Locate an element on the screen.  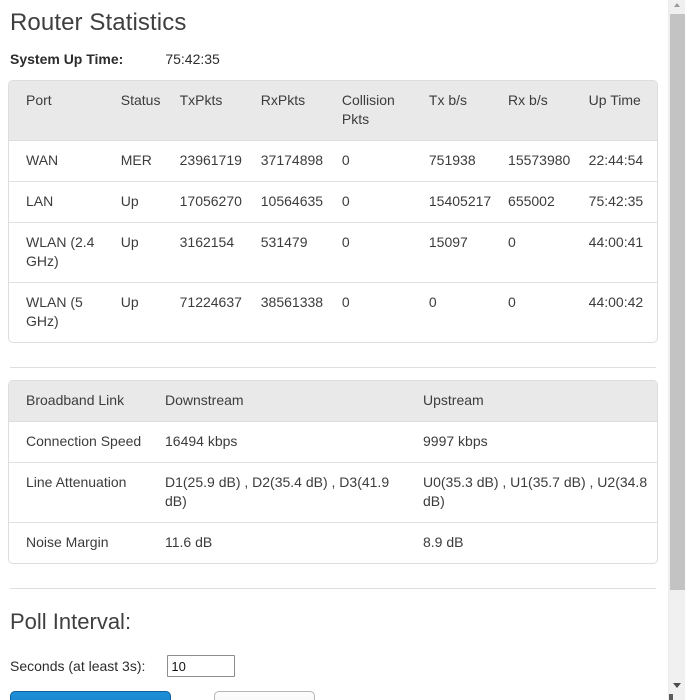
column-header-rx-bps: Rx b/s is located at coordinates (542, 111).